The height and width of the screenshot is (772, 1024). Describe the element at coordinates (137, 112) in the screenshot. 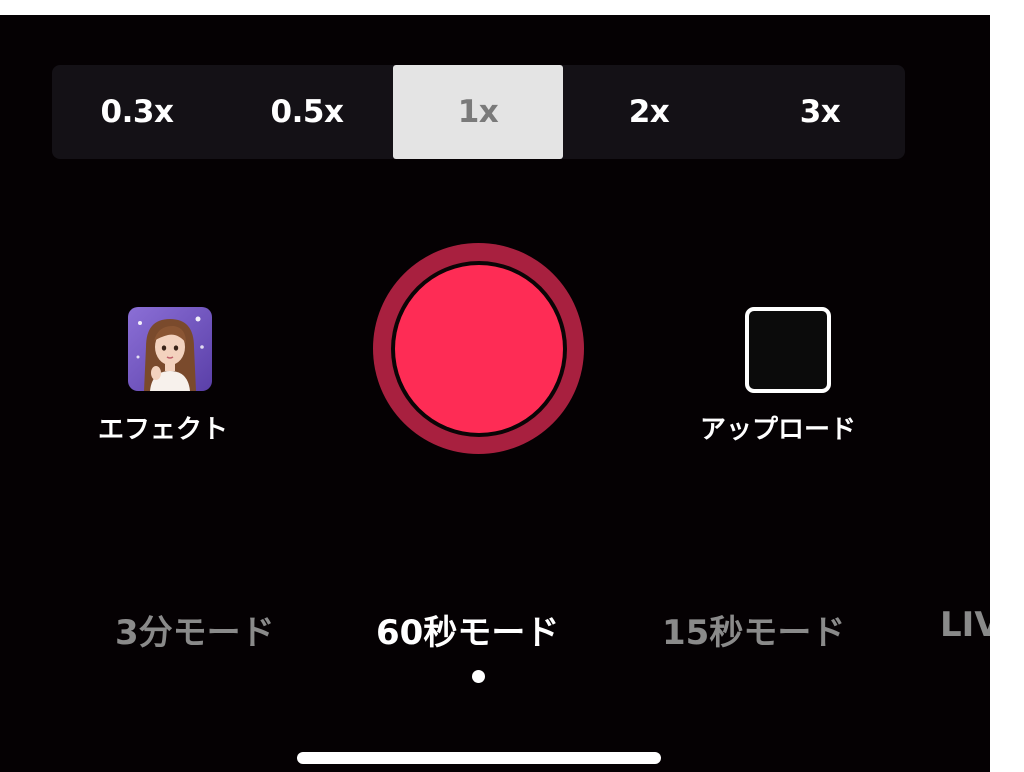

I see `zoom-option-0.3x: 0.3x` at that location.